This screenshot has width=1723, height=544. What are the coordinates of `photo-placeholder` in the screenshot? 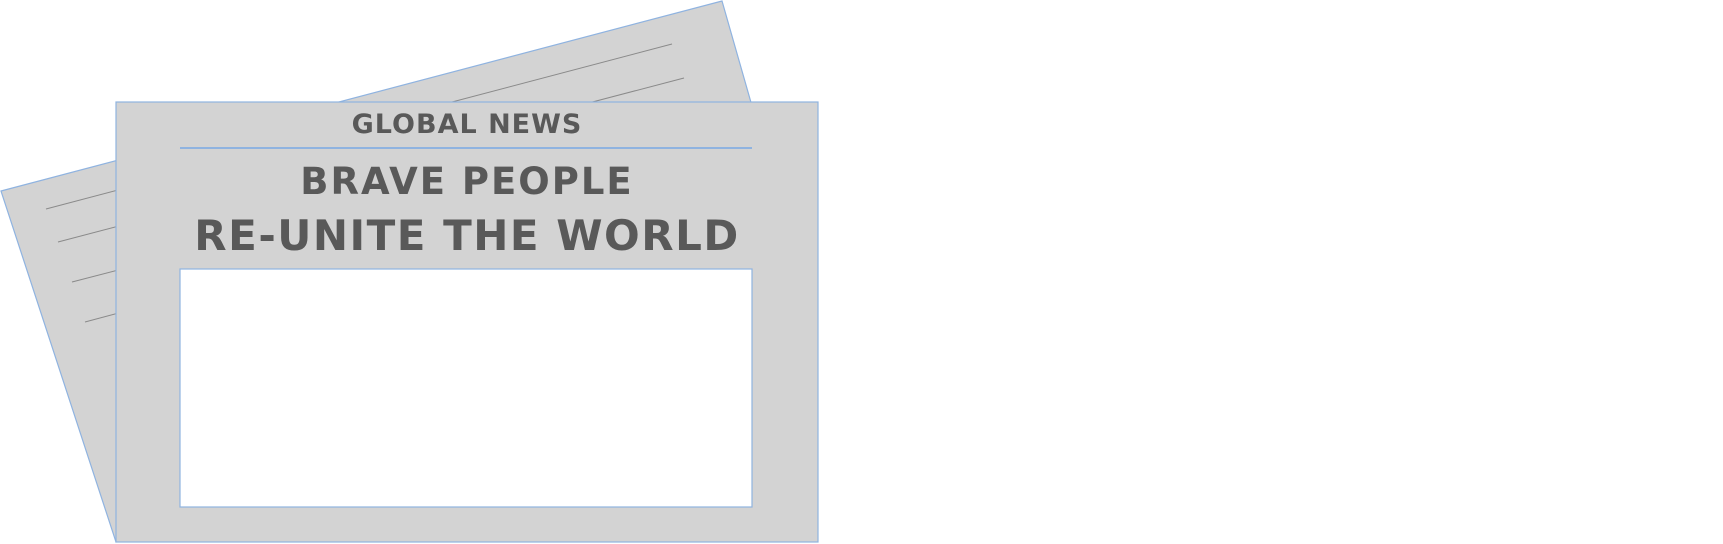 It's located at (466, 388).